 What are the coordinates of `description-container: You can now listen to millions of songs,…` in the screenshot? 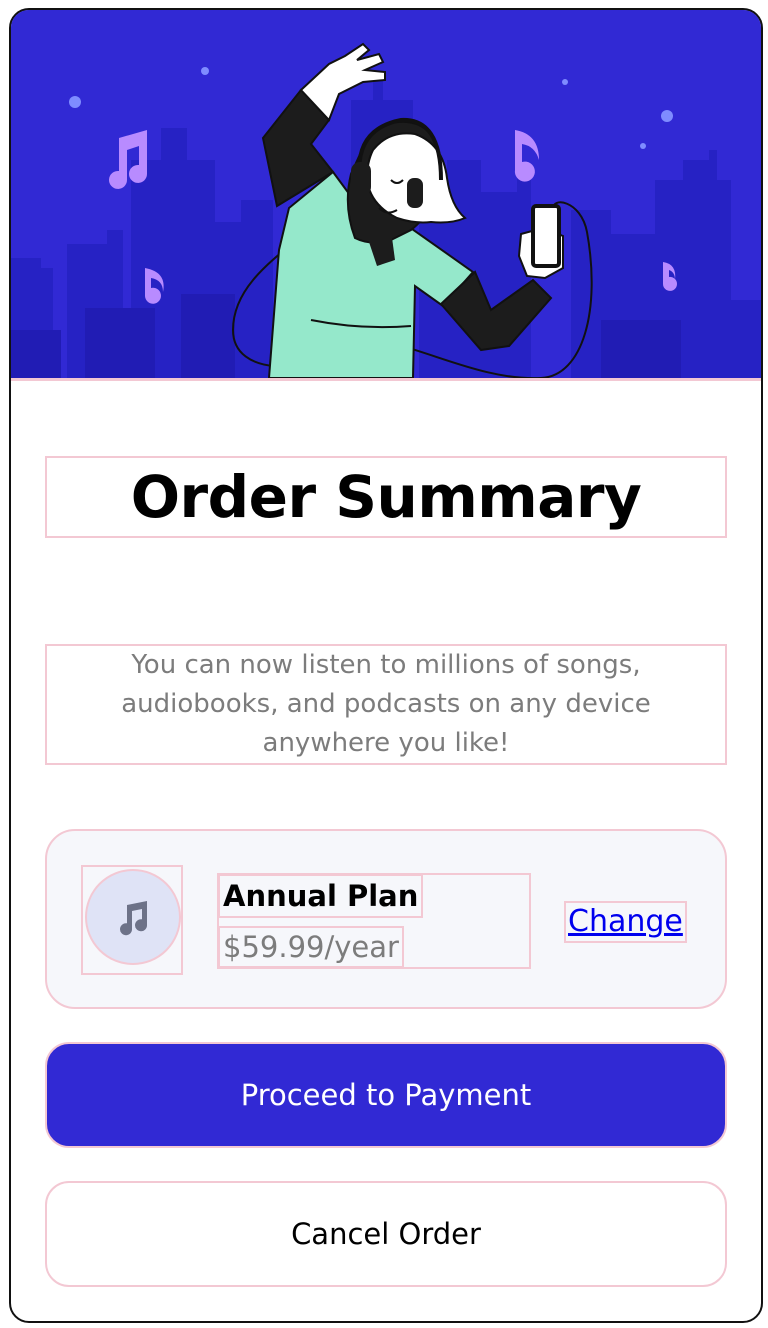 It's located at (386, 704).